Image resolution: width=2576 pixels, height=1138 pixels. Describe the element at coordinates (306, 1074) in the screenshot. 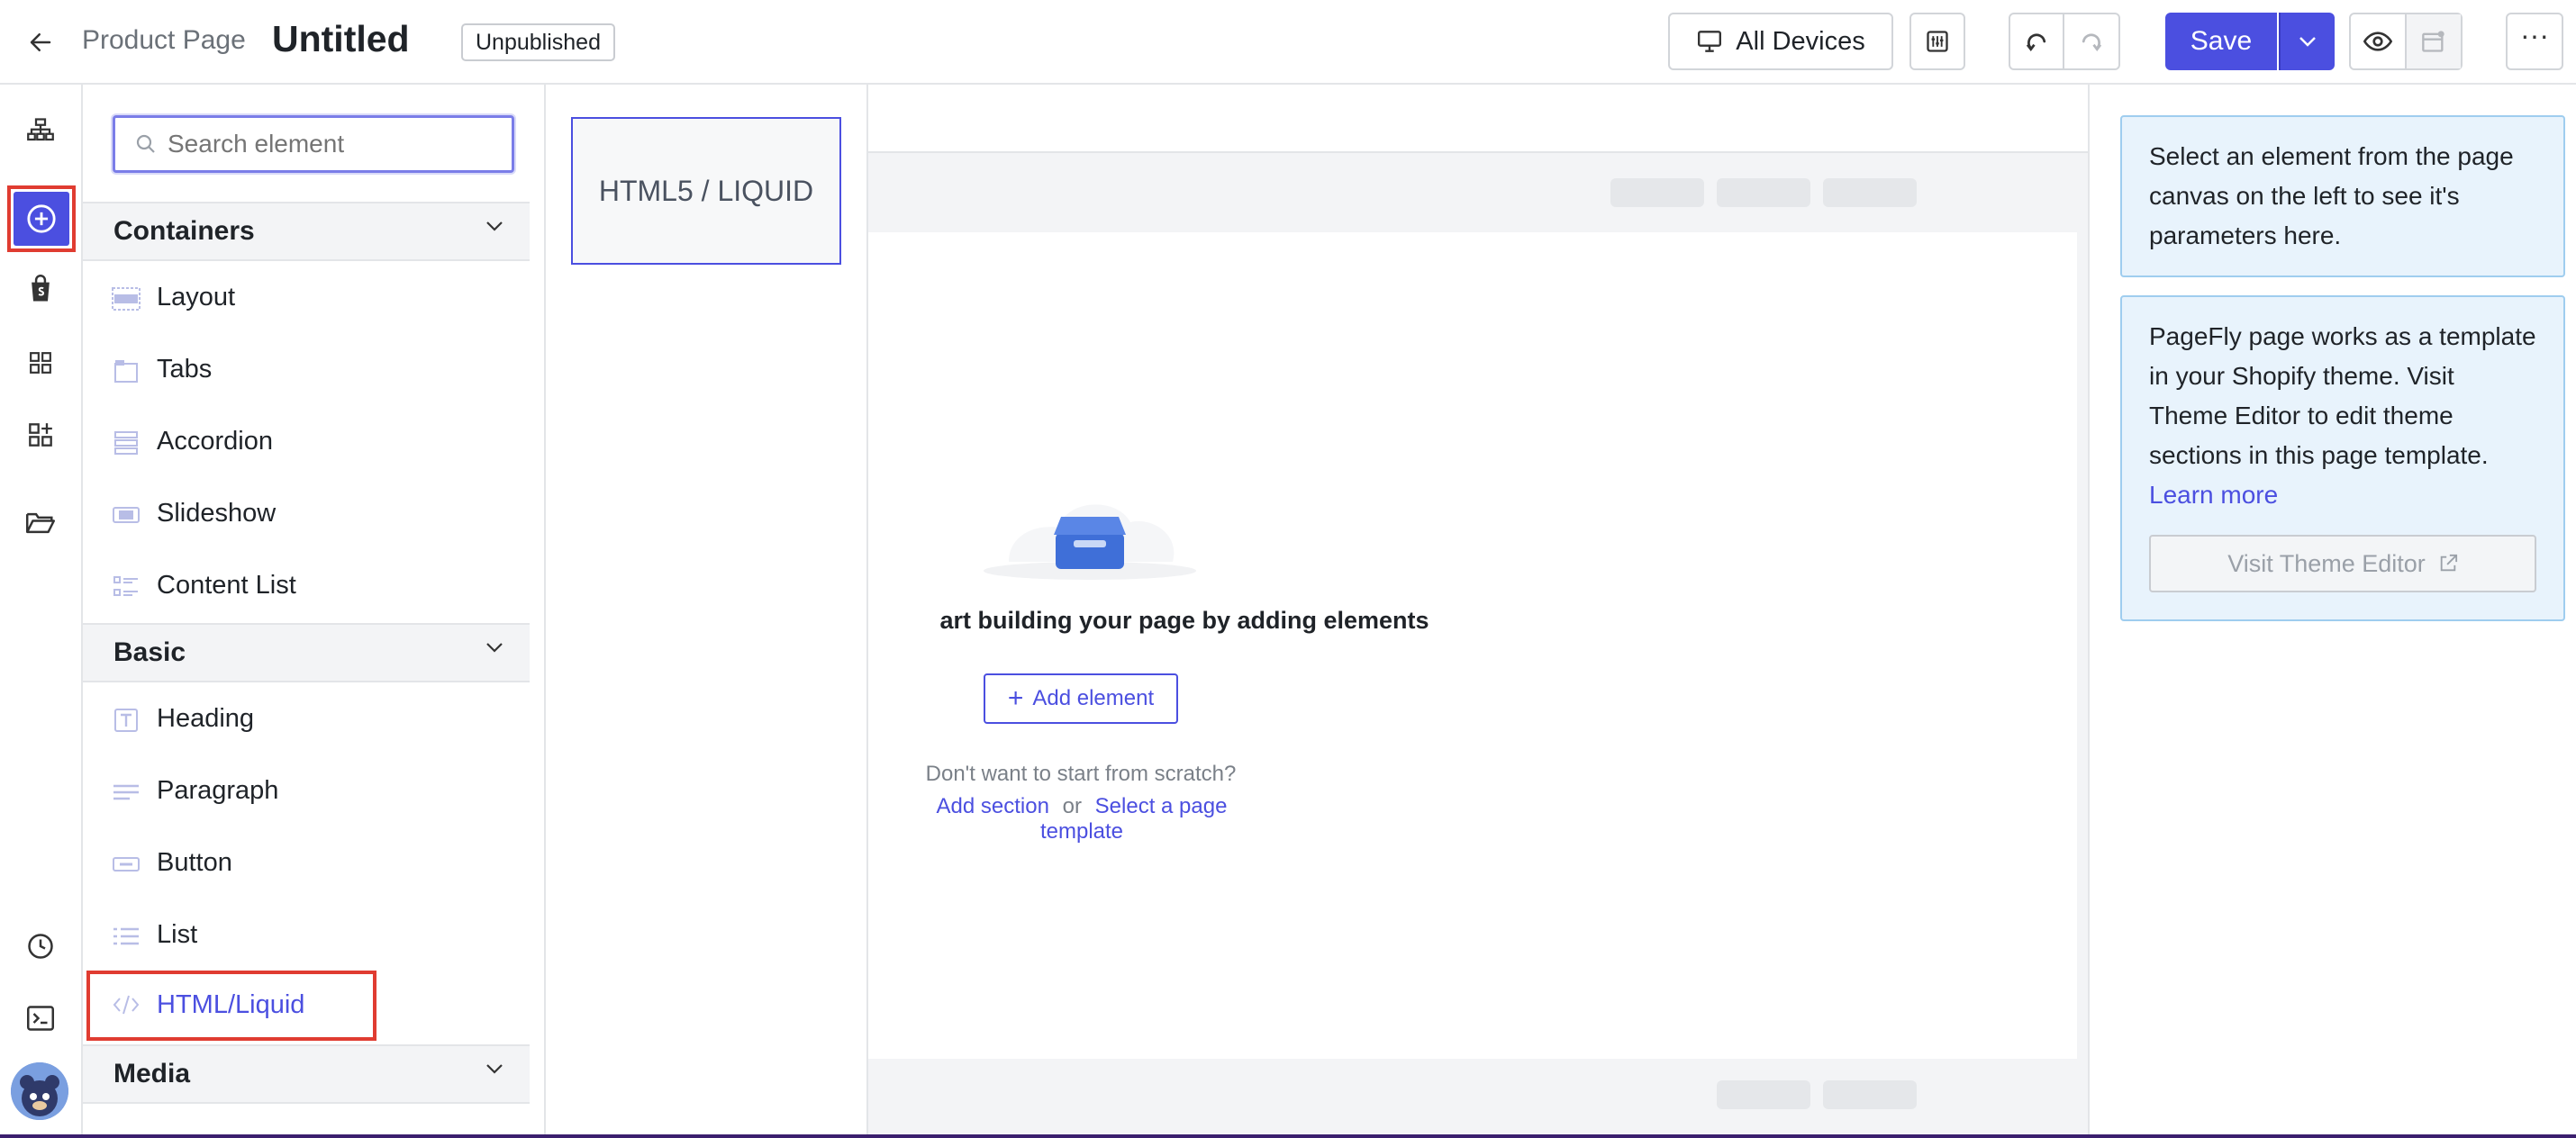

I see `section-media: Media` at that location.